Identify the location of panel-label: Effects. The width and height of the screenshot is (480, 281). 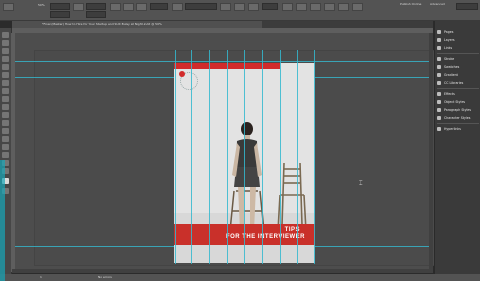
(449, 94).